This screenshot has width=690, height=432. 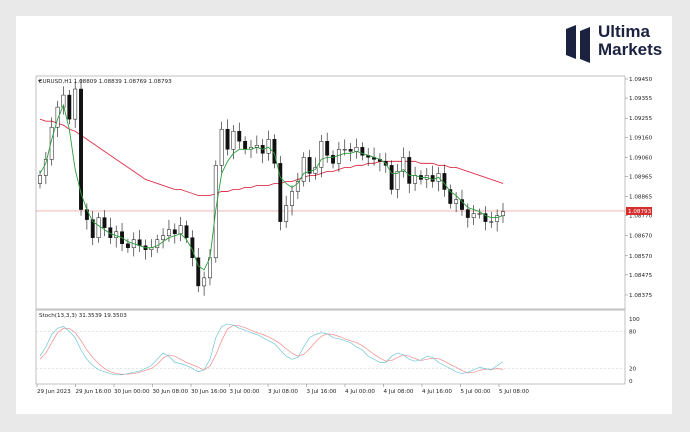 What do you see at coordinates (633, 332) in the screenshot?
I see `stoch-tick-label: 80` at bounding box center [633, 332].